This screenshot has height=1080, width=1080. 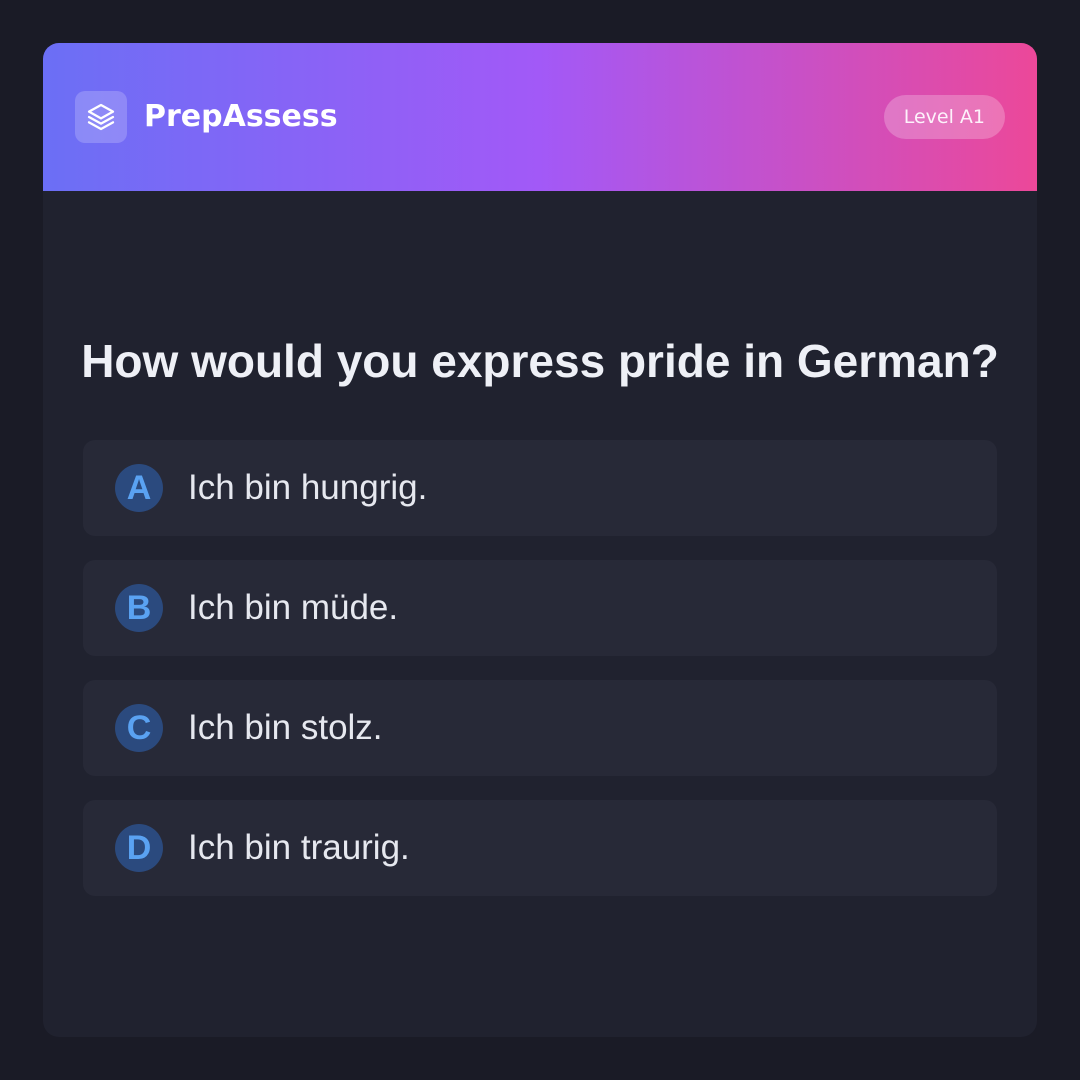 What do you see at coordinates (308, 487) in the screenshot?
I see `option-text: Ich bin hungrig.` at bounding box center [308, 487].